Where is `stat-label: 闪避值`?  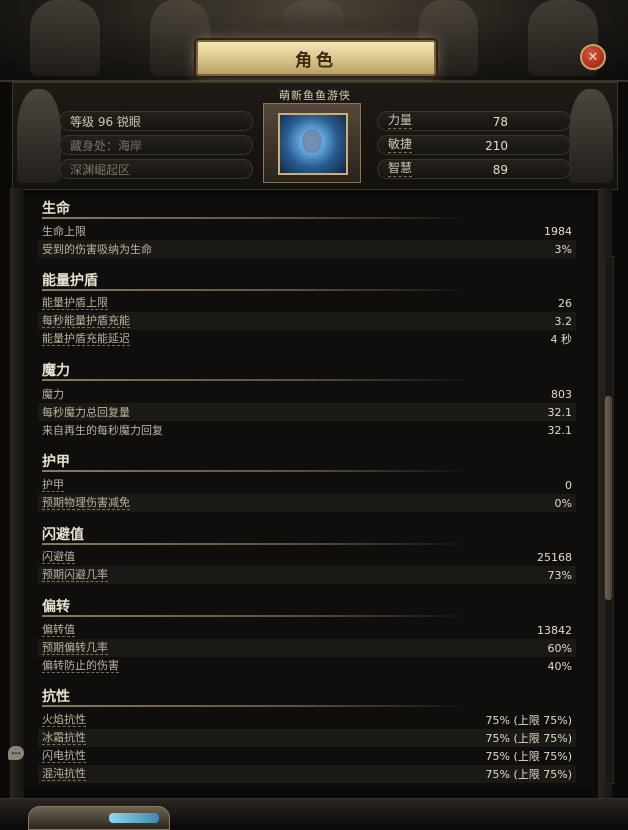 stat-label: 闪避值 is located at coordinates (58, 557).